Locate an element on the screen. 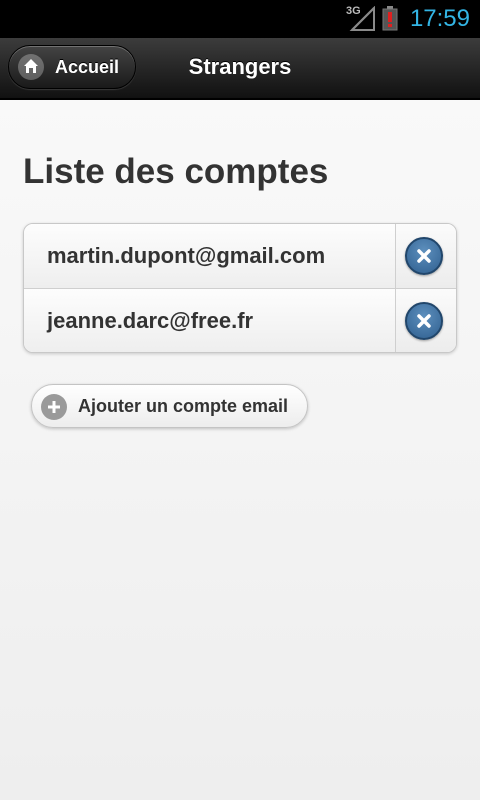  page-header-title: Strangers is located at coordinates (240, 66).